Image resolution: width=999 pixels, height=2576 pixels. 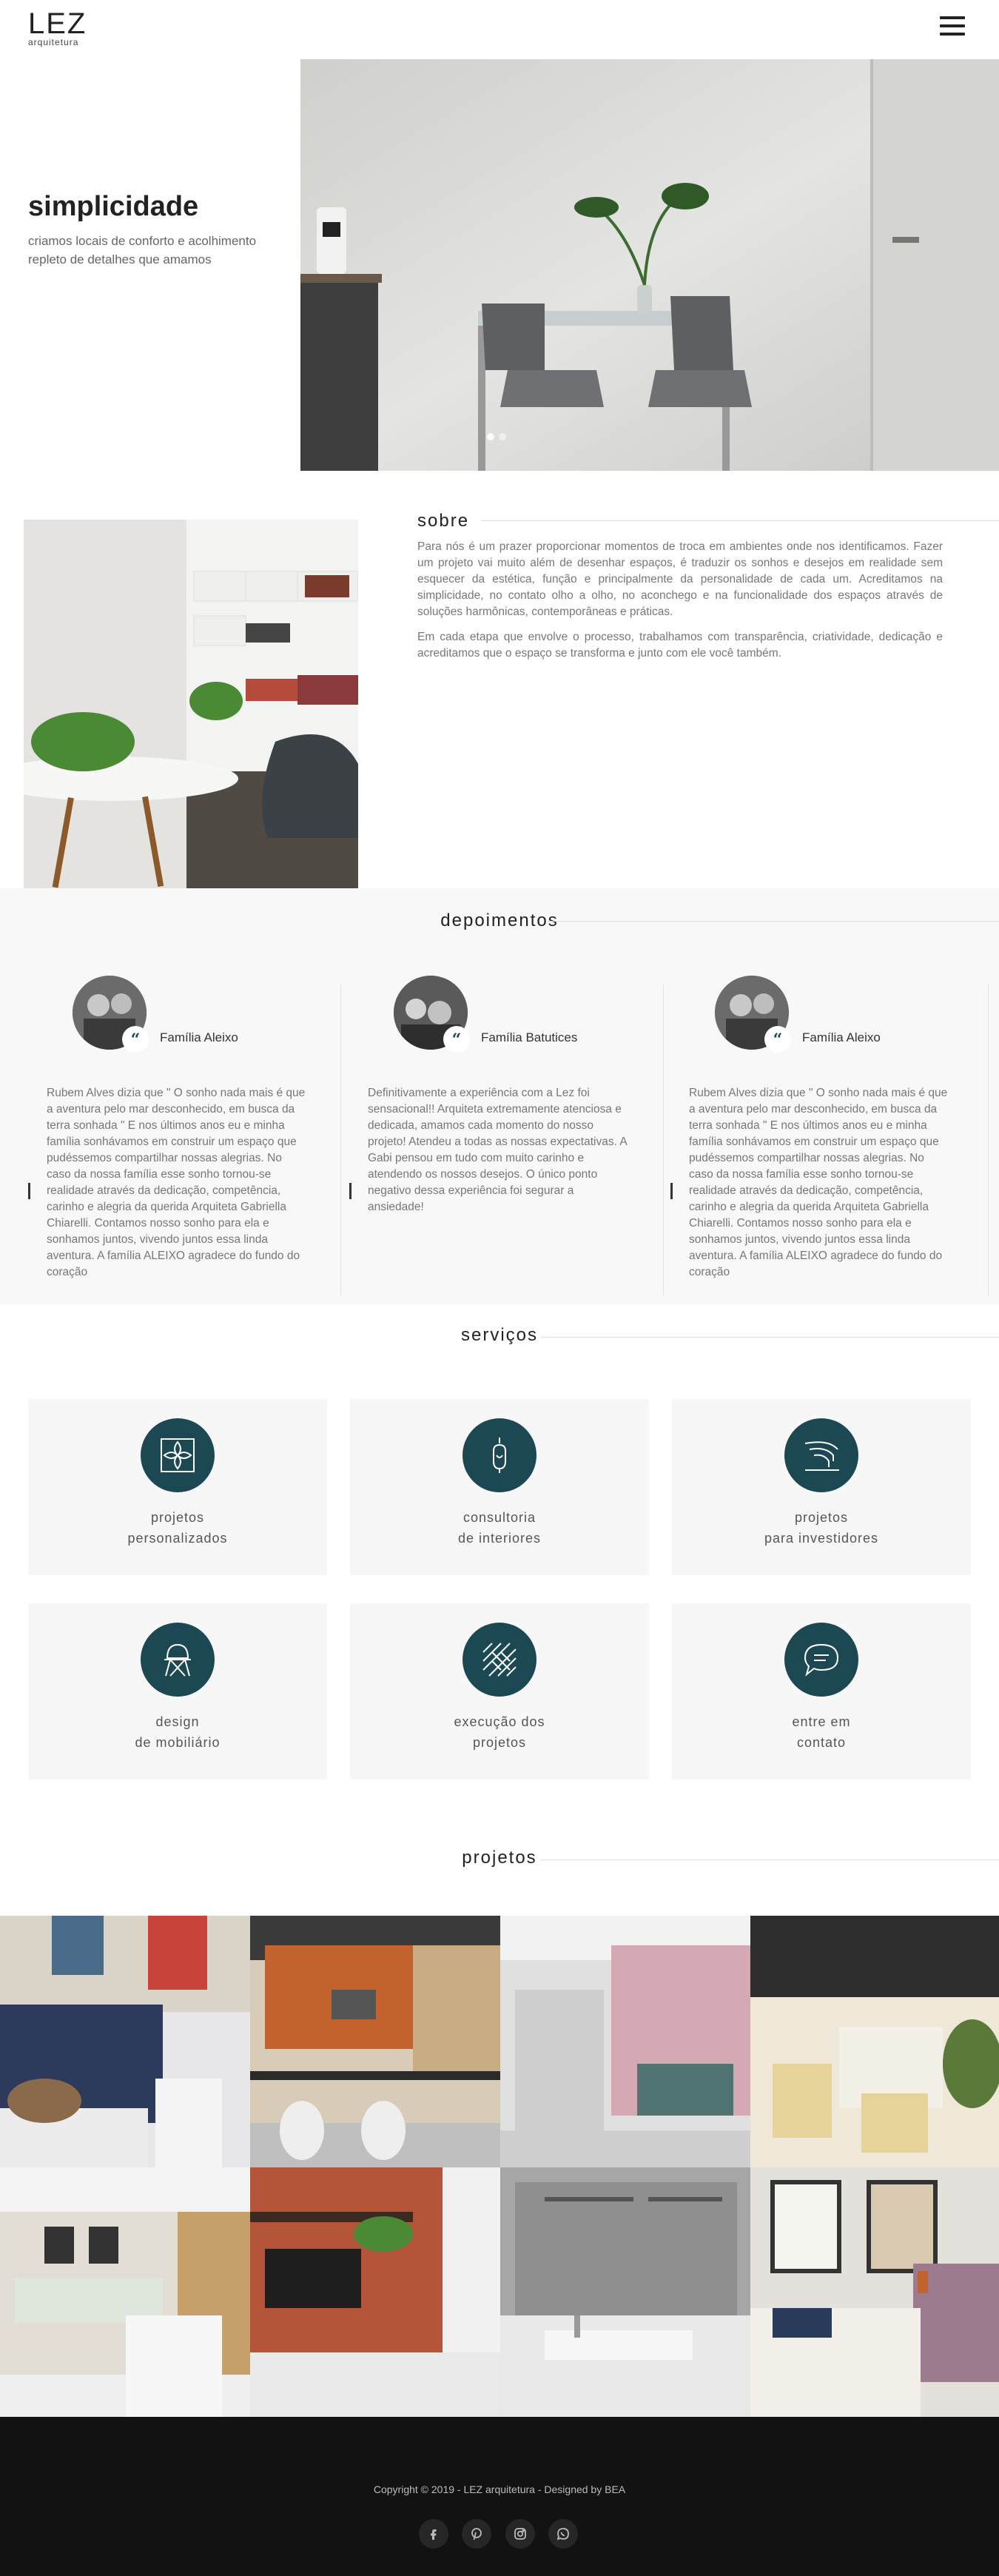 What do you see at coordinates (477, 2534) in the screenshot?
I see `pinterest-icon` at bounding box center [477, 2534].